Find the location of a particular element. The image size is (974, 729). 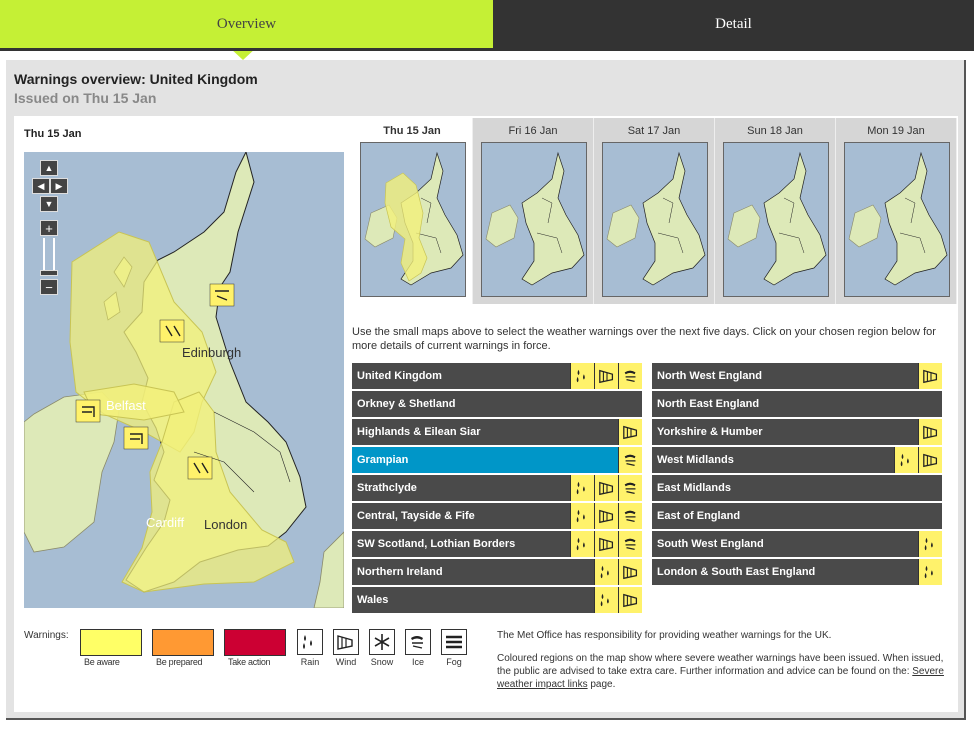

region-row: United Kingdom is located at coordinates (497, 376).